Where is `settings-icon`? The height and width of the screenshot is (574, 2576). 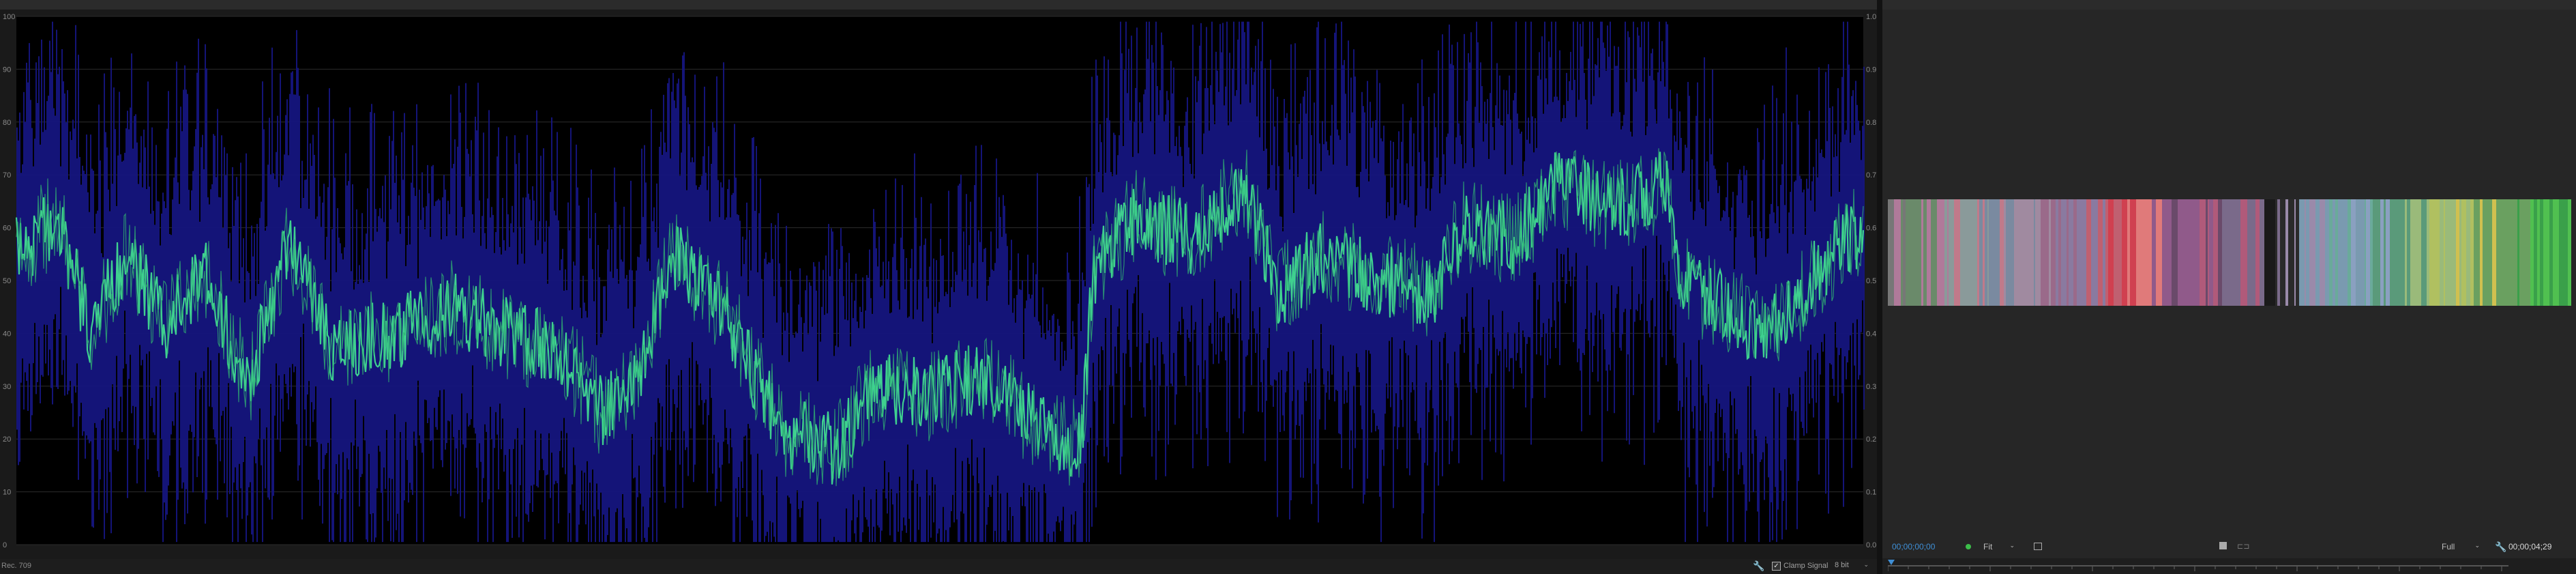 settings-icon is located at coordinates (2038, 547).